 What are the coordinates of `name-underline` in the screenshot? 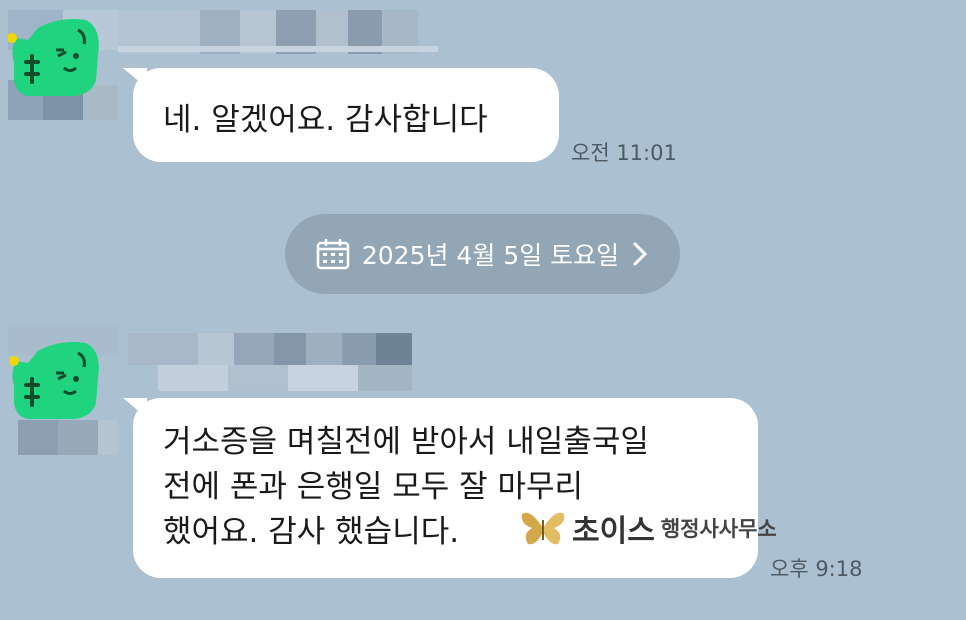 It's located at (278, 49).